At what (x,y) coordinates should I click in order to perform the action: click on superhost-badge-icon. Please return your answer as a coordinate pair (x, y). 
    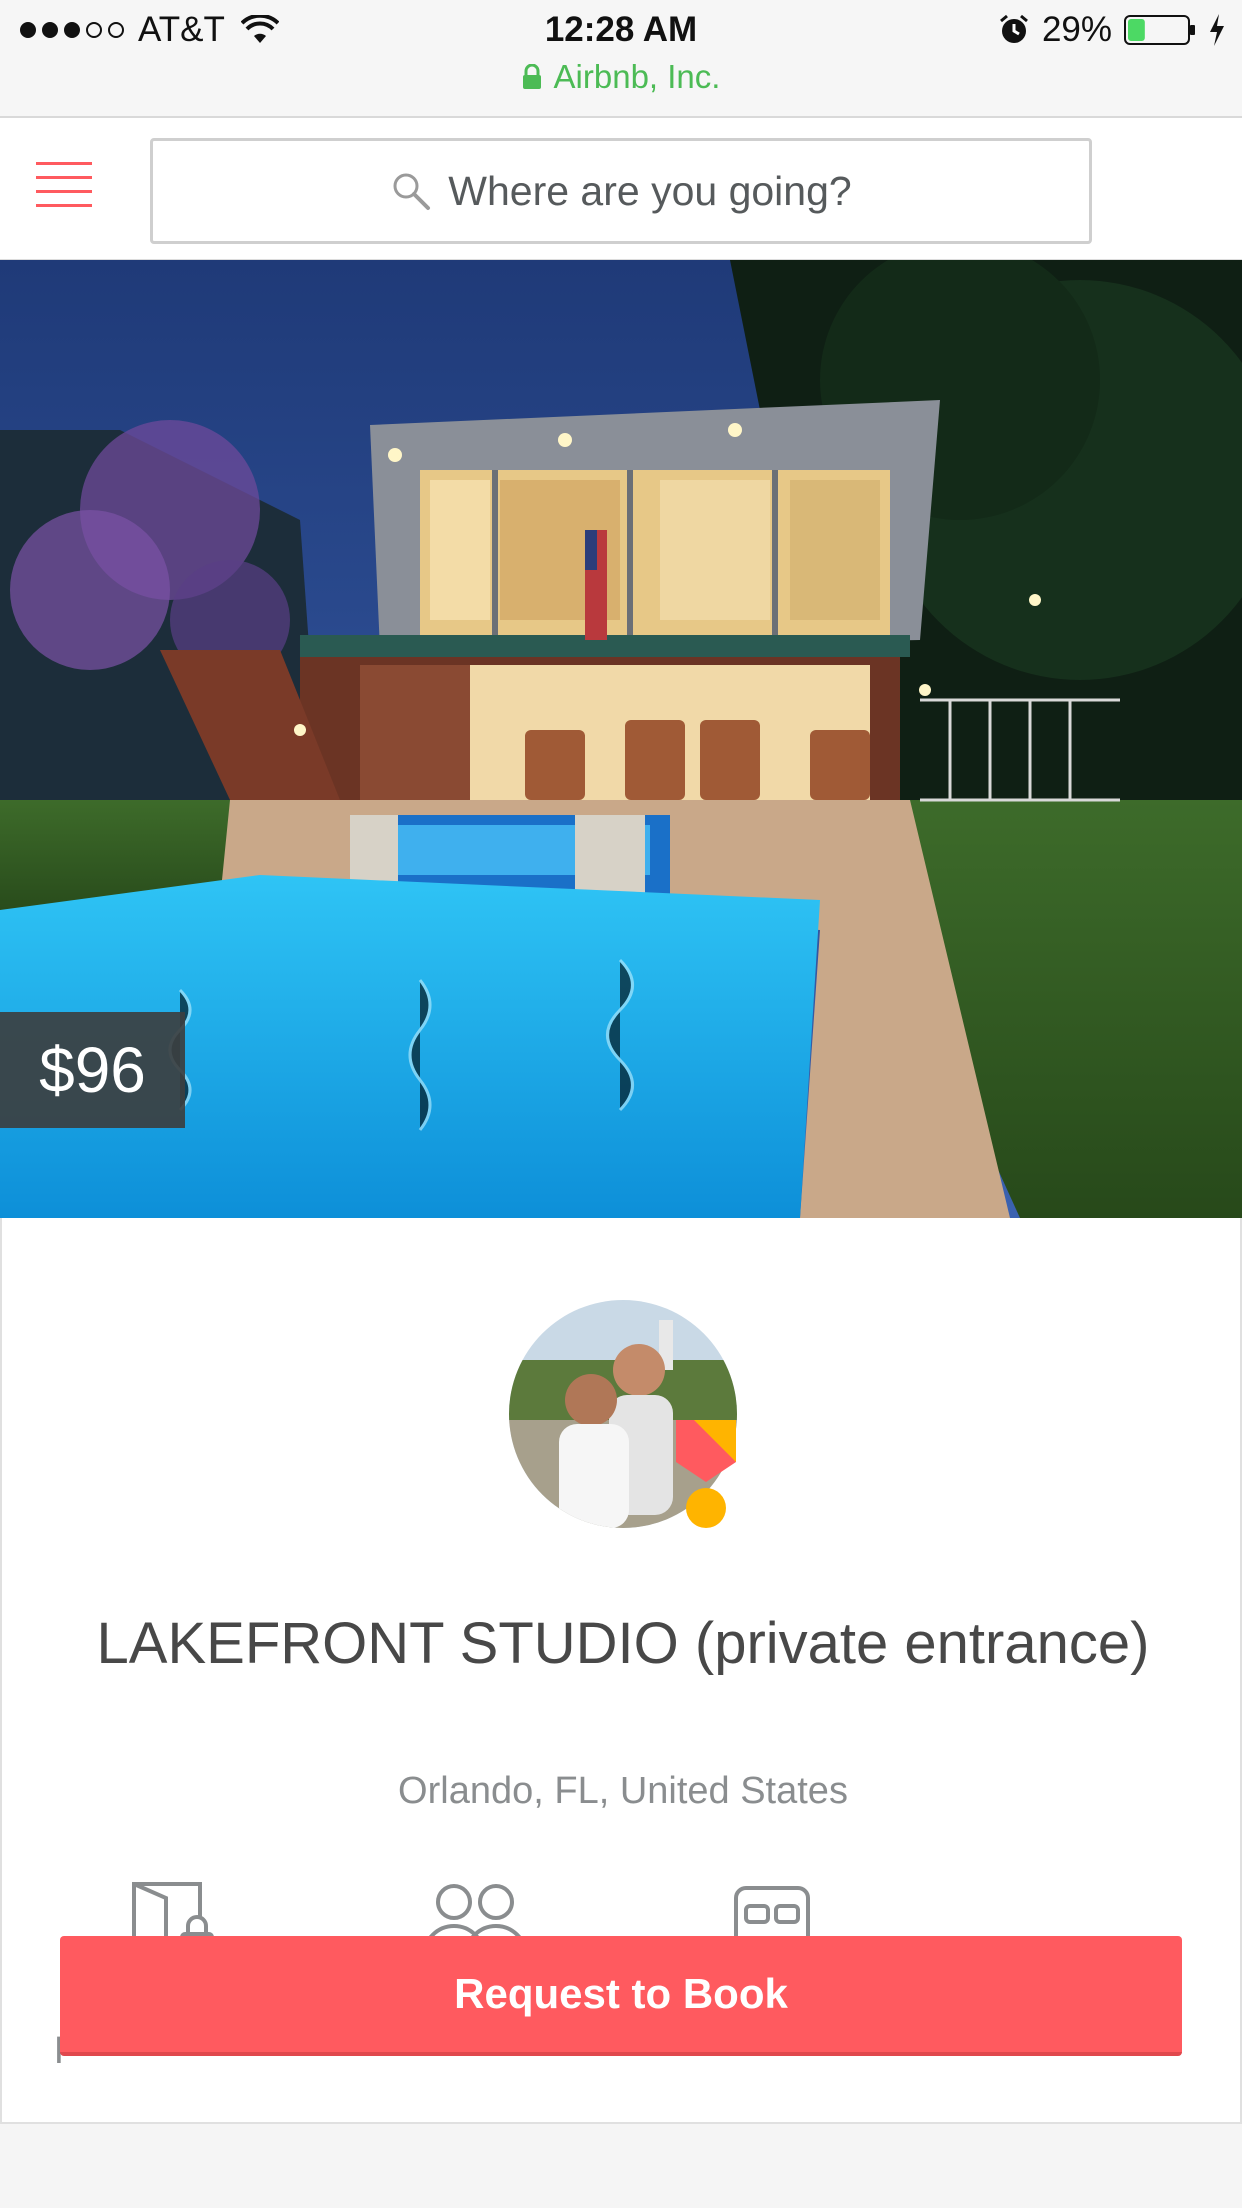
    Looking at the image, I should click on (706, 1474).